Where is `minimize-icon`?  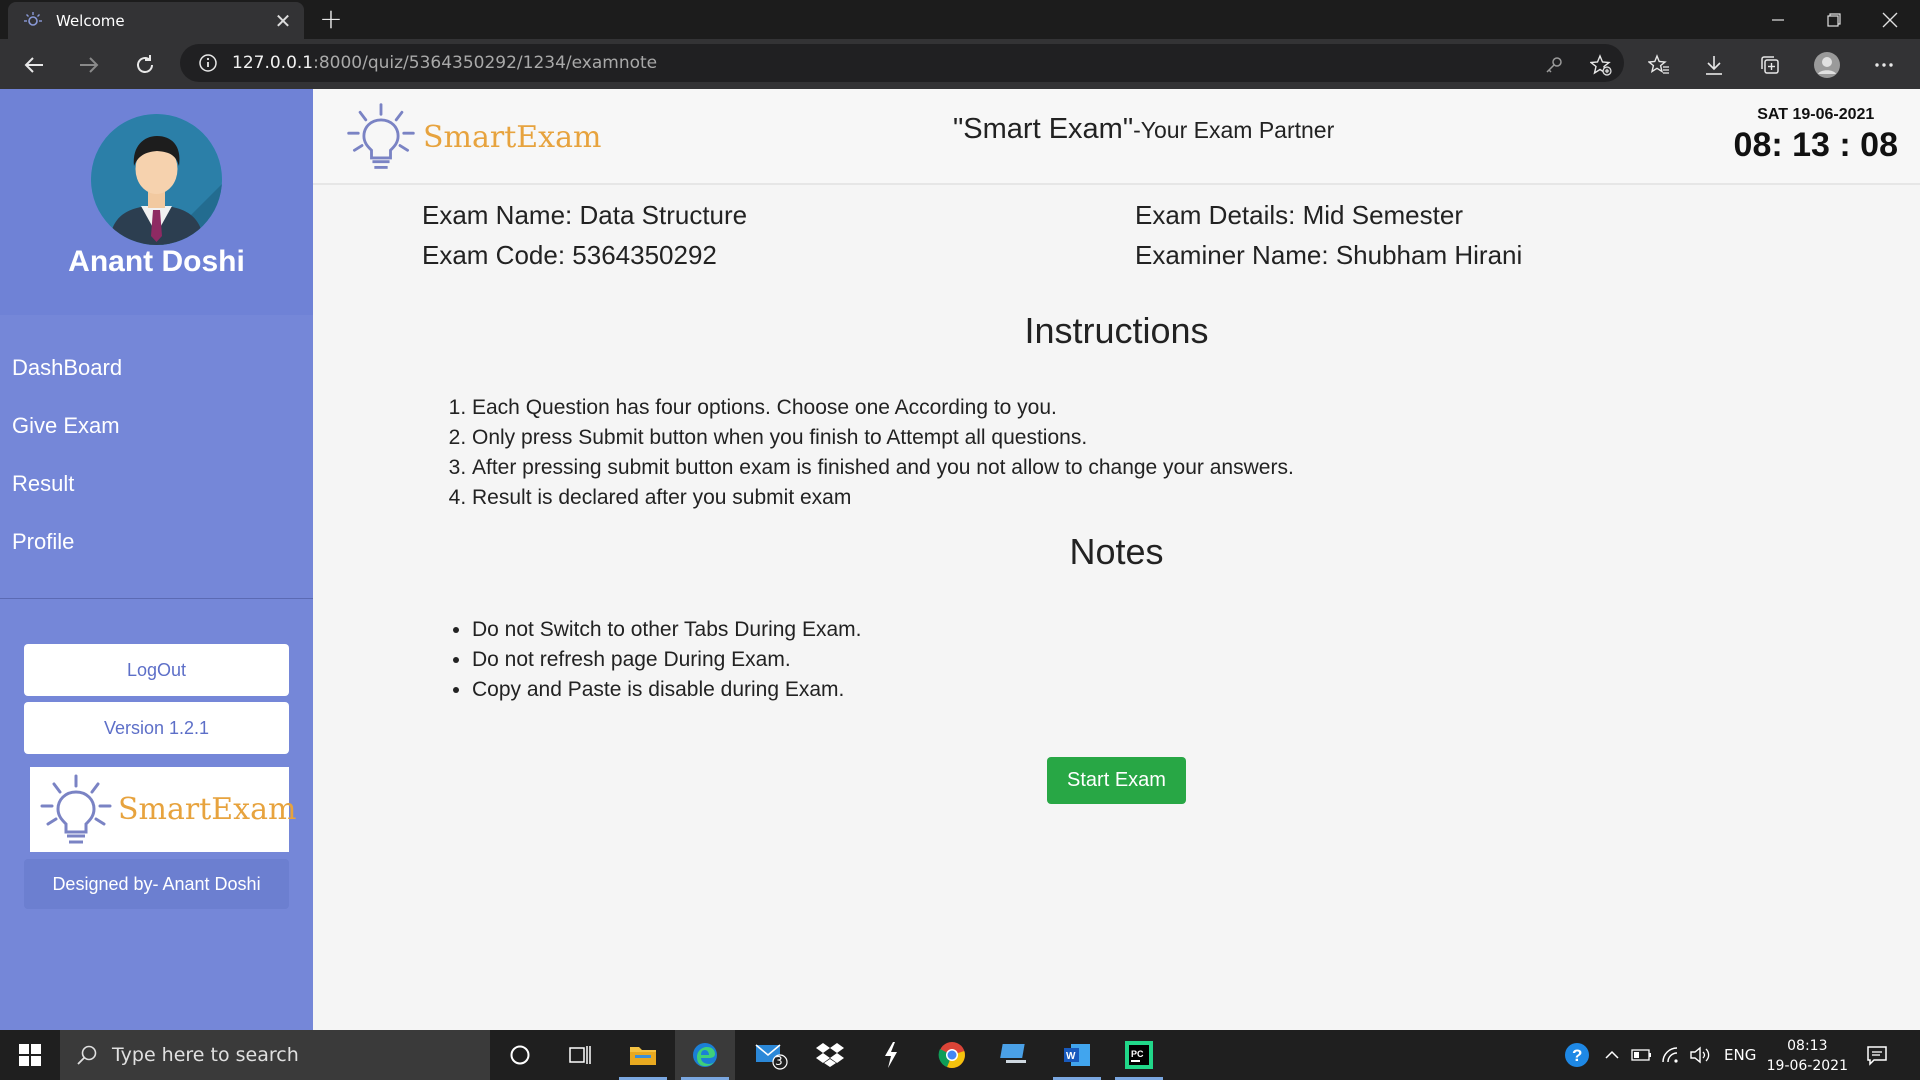
minimize-icon is located at coordinates (1778, 19).